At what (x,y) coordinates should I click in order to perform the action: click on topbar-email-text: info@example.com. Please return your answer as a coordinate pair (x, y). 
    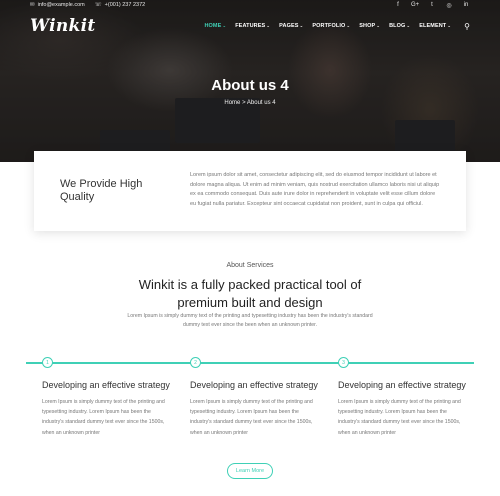
    Looking at the image, I should click on (61, 5).